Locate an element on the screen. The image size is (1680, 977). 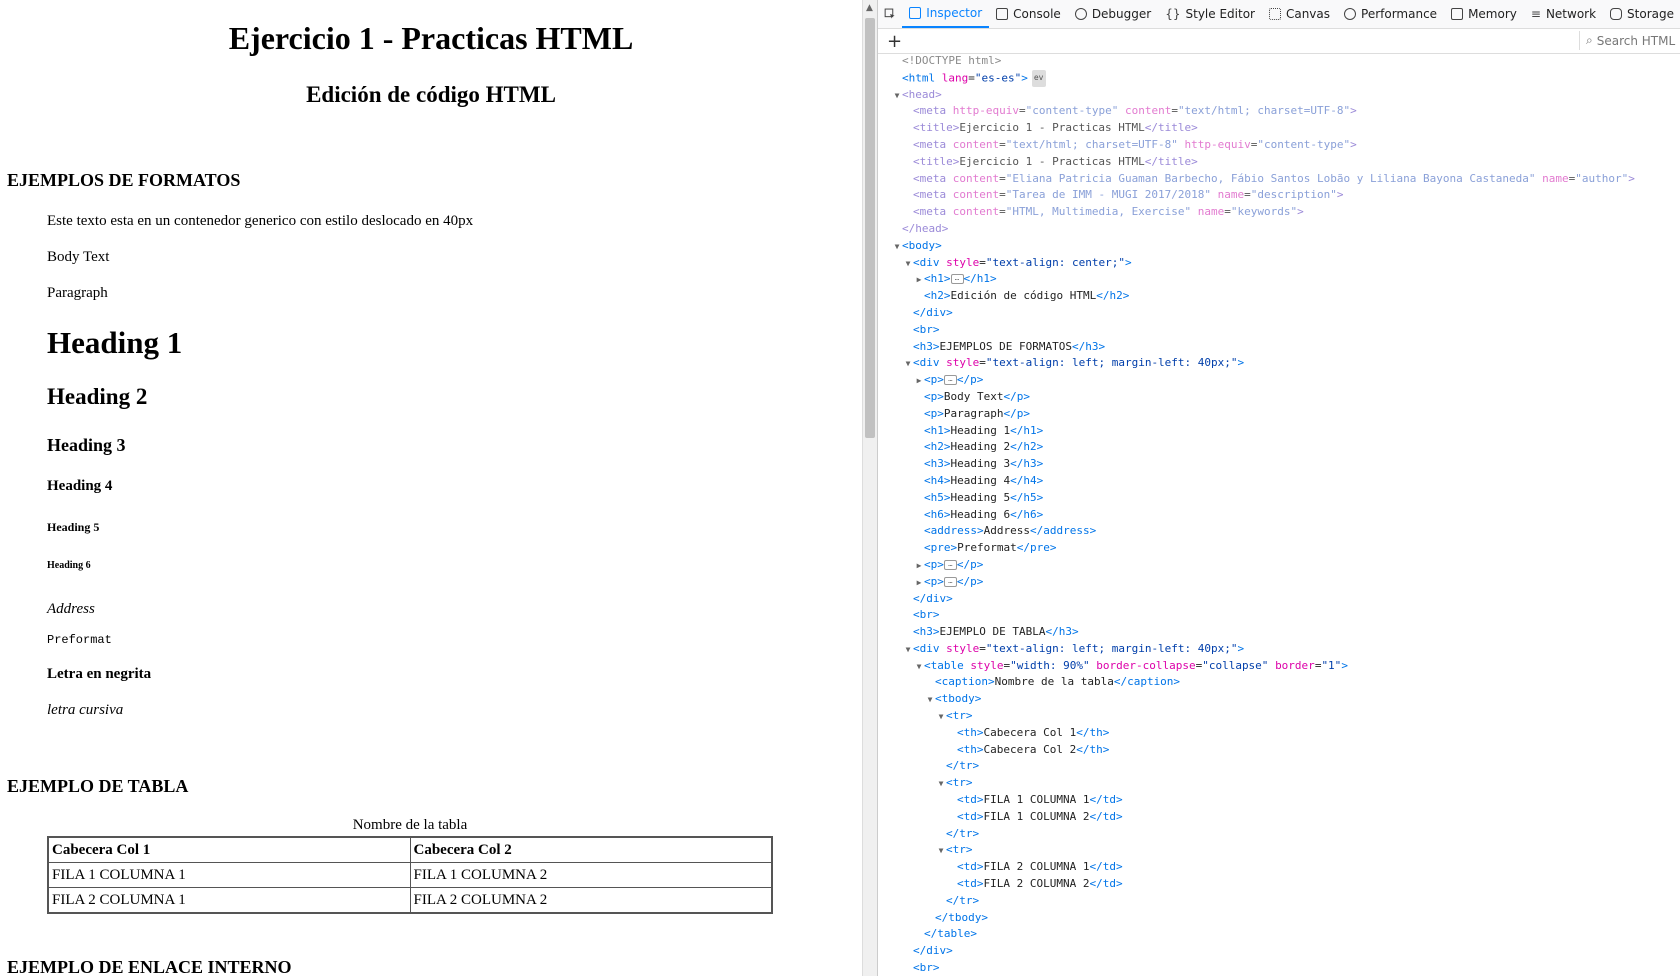
tab-canvas: Canvas is located at coordinates (1299, 14).